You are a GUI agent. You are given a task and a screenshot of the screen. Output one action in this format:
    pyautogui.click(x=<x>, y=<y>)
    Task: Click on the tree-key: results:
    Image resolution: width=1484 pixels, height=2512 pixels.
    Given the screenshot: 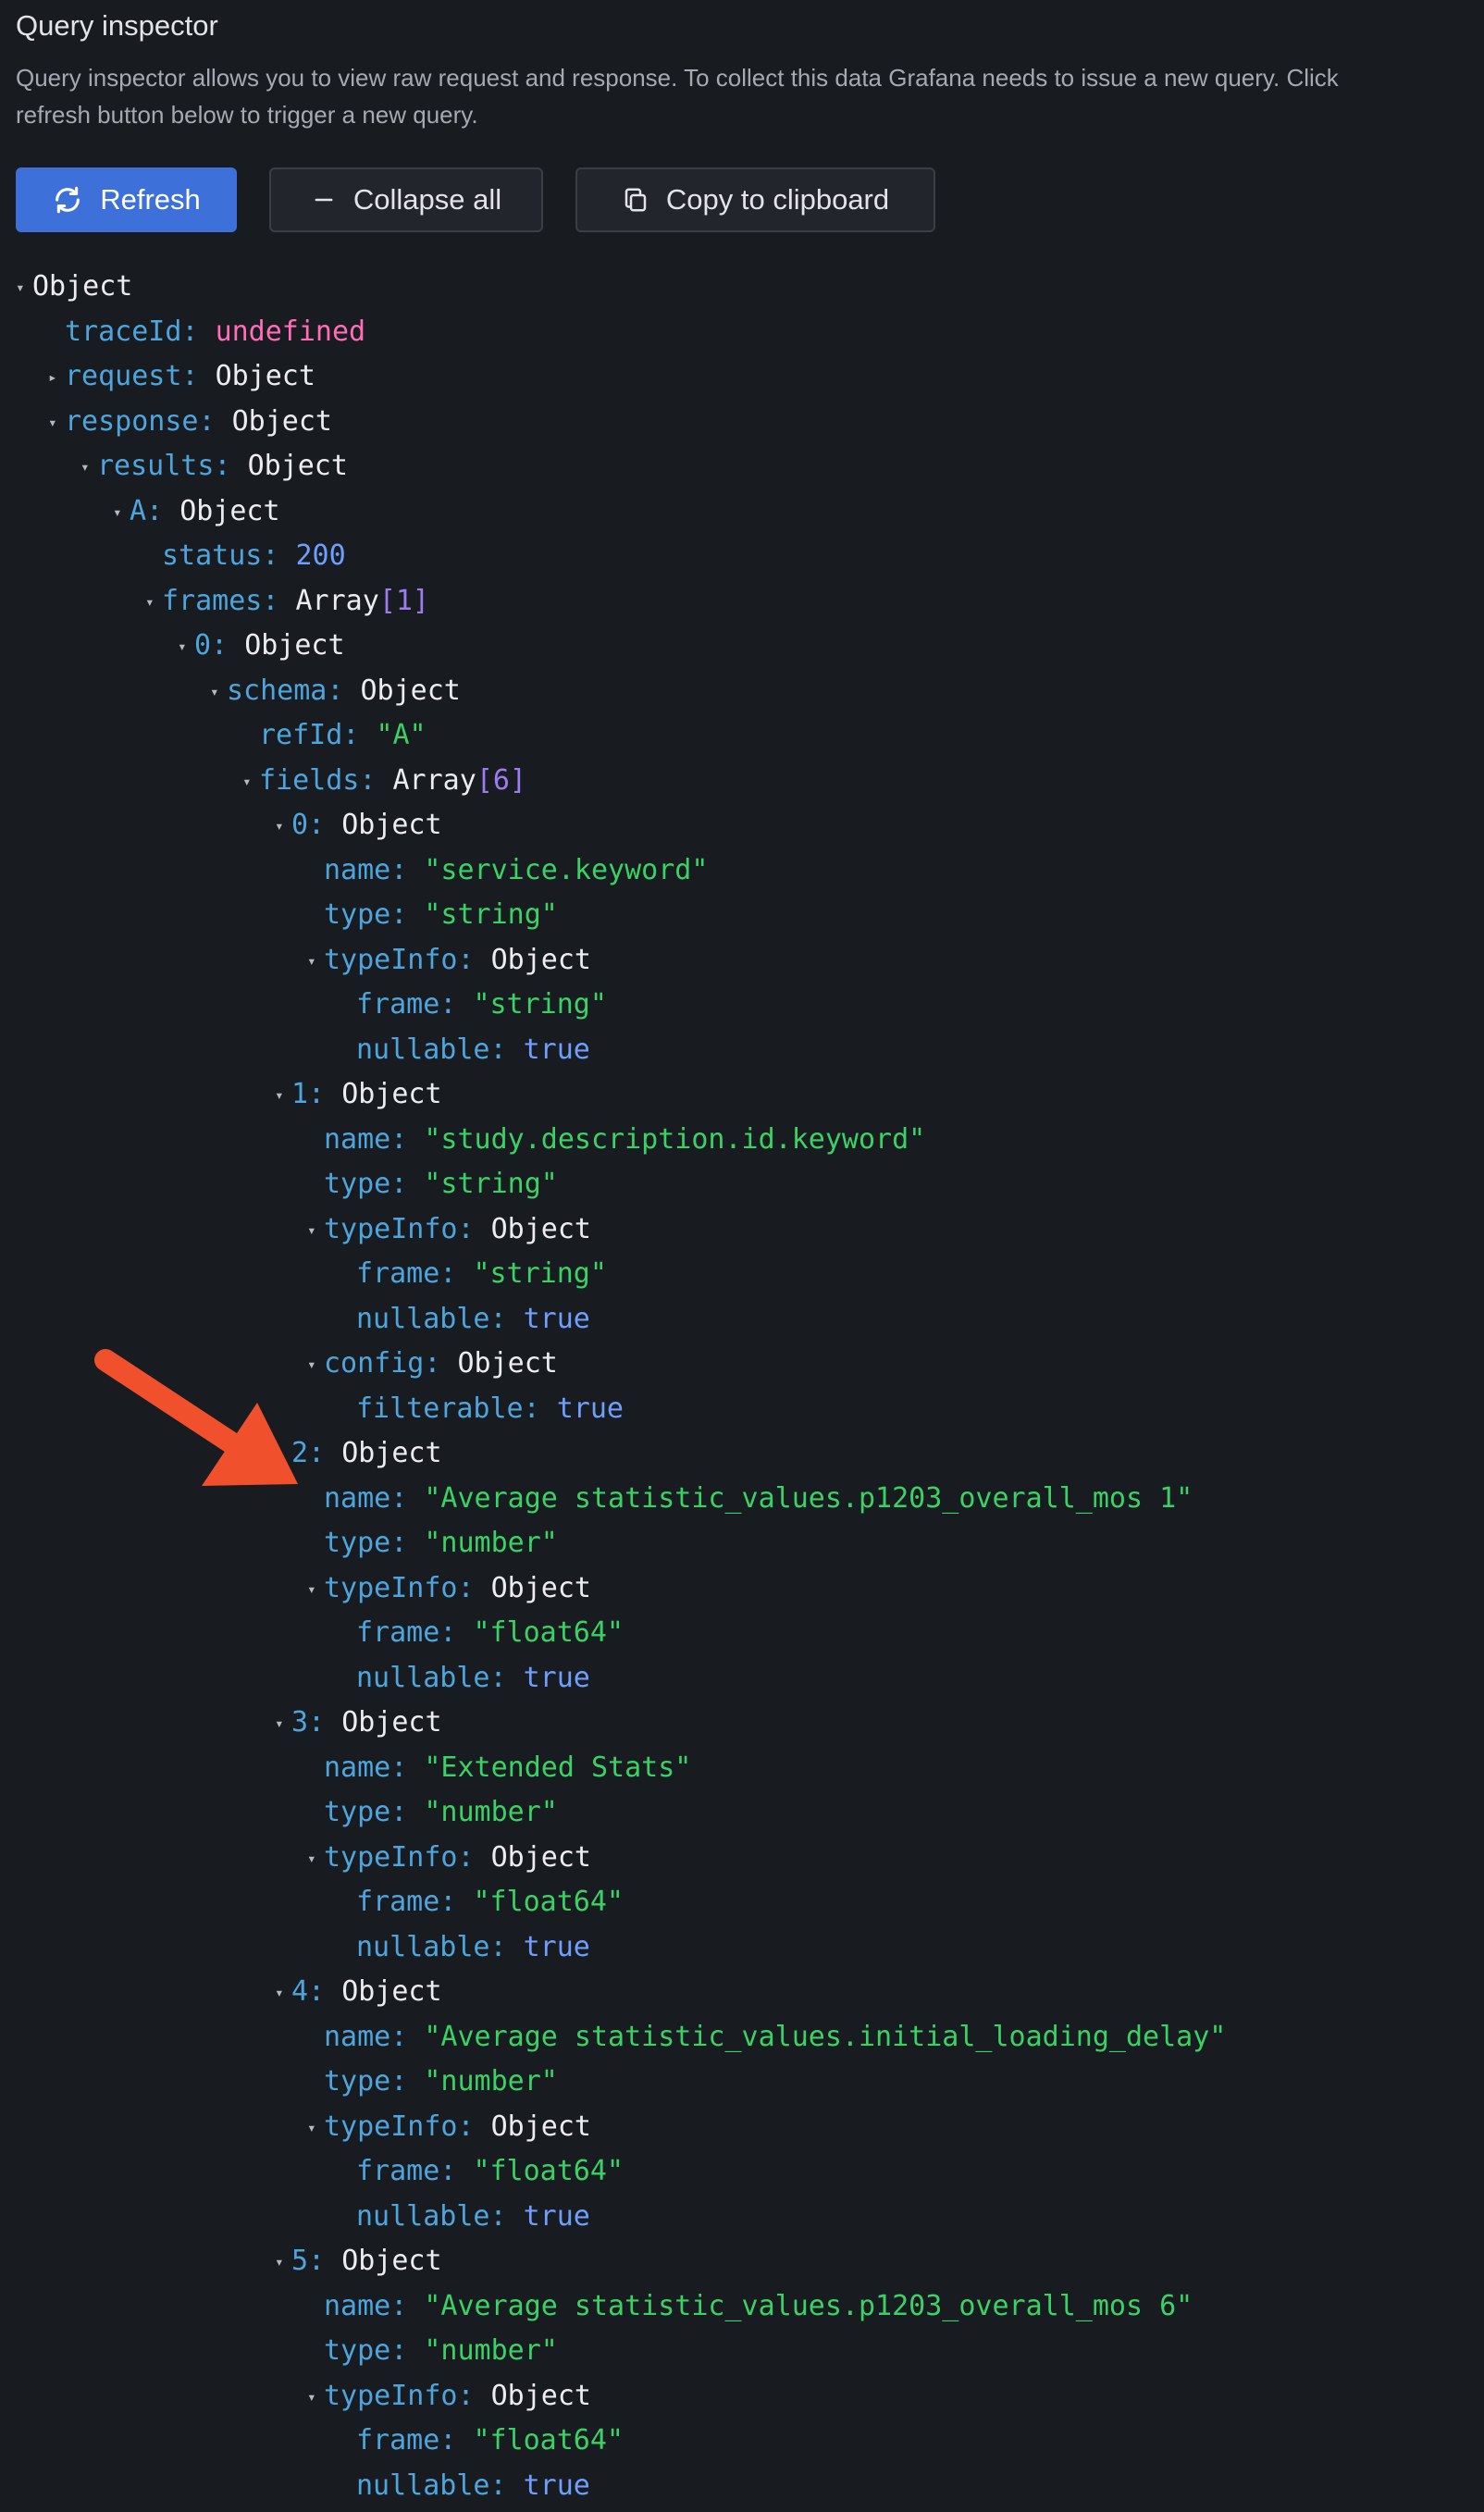 What is the action you would take?
    pyautogui.click(x=164, y=466)
    